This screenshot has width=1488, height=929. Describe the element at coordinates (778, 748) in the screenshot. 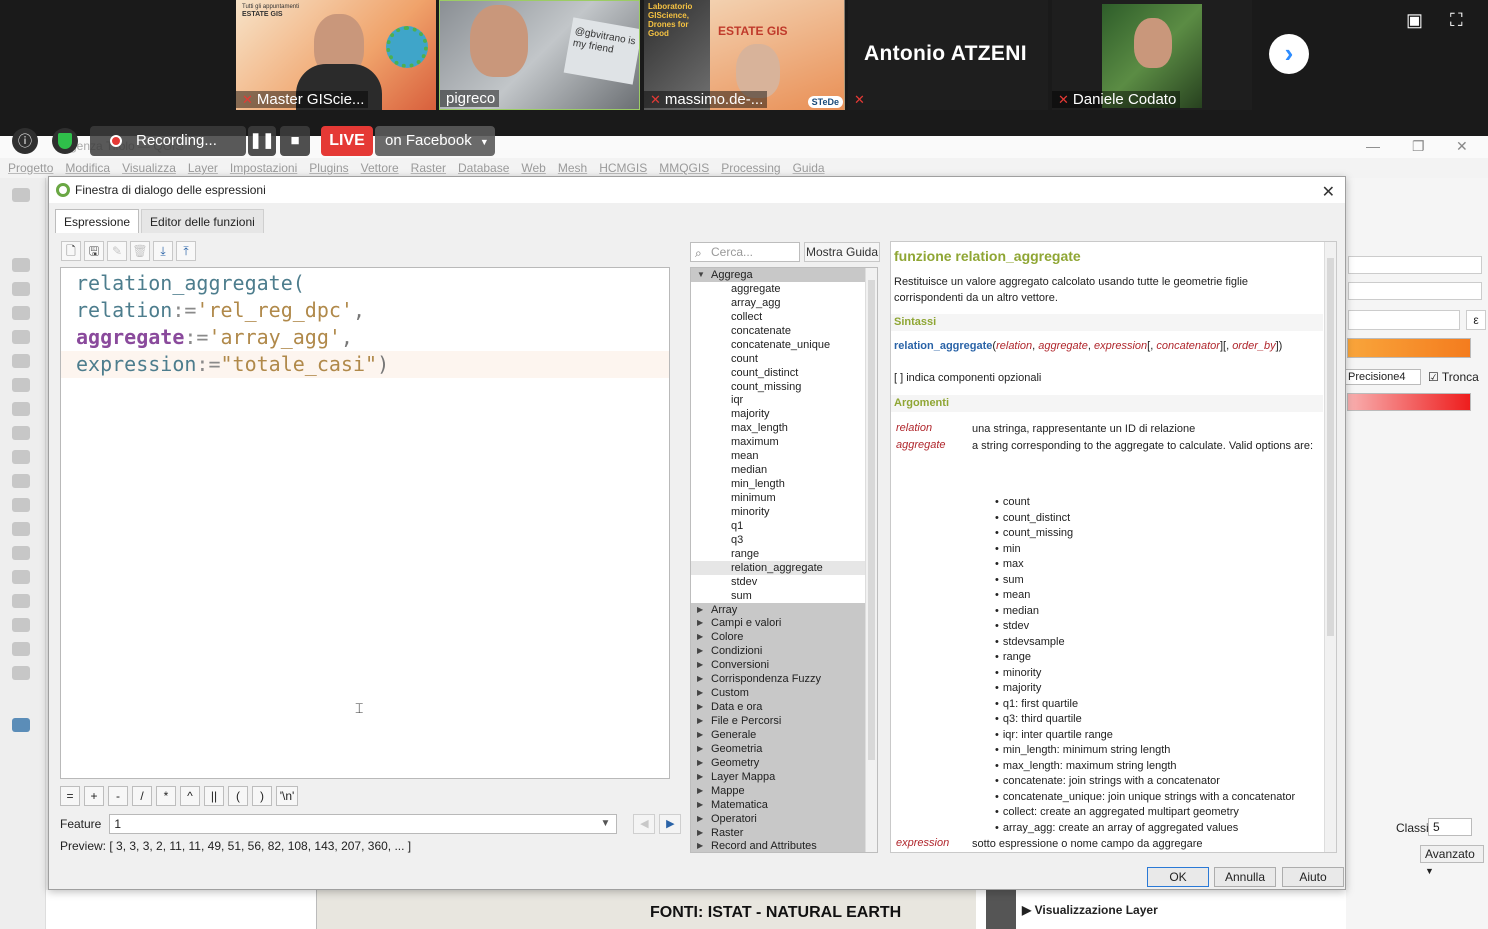

I see `tree-group: ▶ Geometria` at that location.